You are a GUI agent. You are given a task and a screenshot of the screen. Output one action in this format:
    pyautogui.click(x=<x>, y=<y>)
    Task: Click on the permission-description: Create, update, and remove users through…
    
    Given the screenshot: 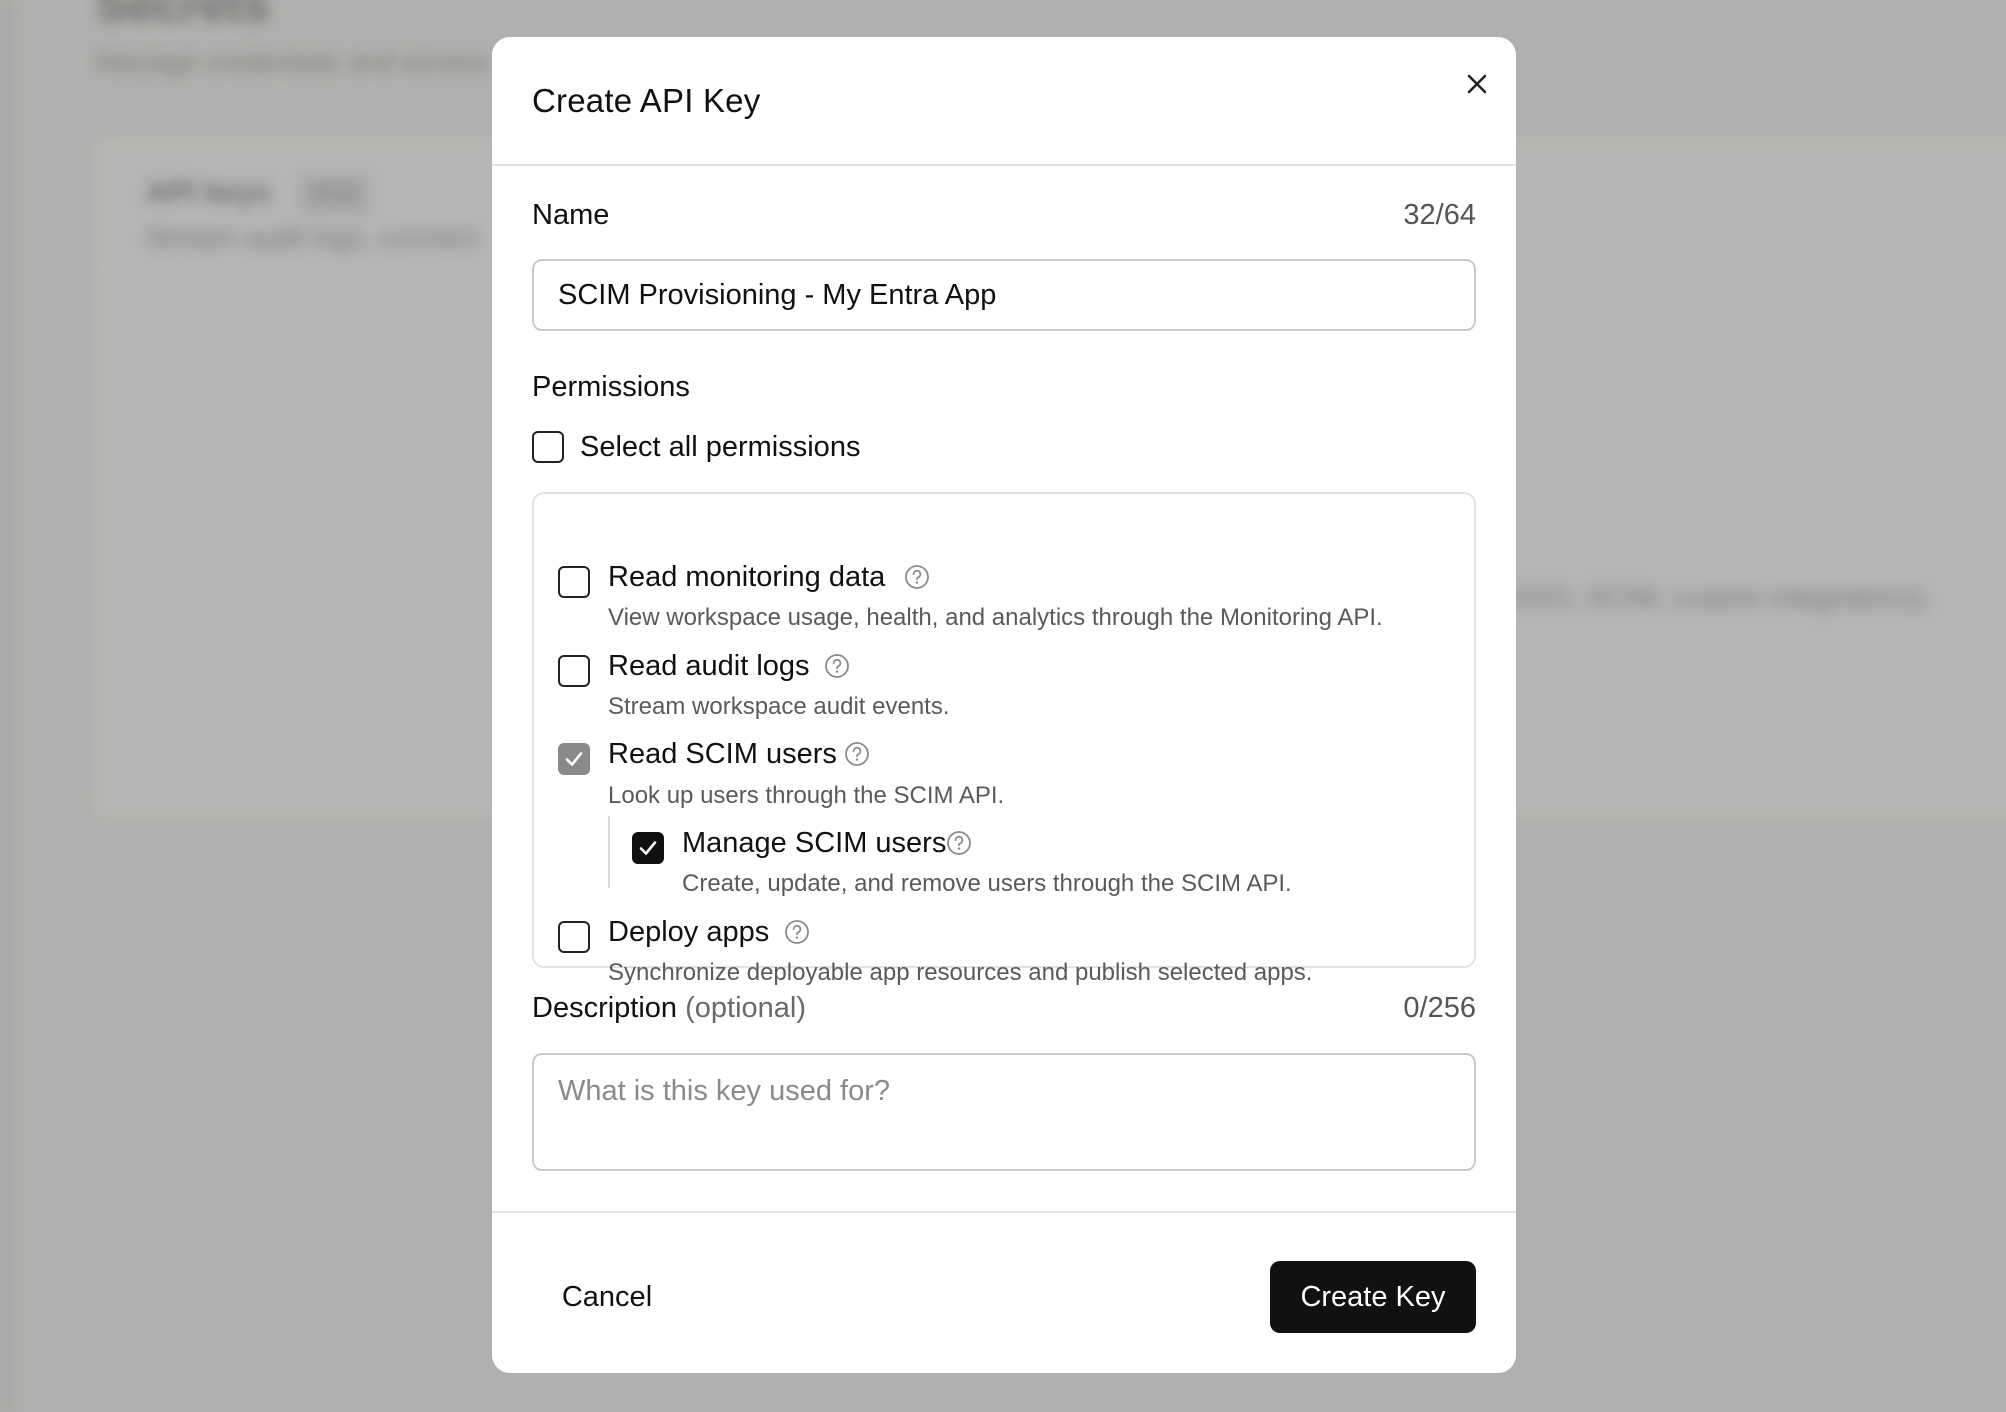 What is the action you would take?
    pyautogui.click(x=987, y=883)
    